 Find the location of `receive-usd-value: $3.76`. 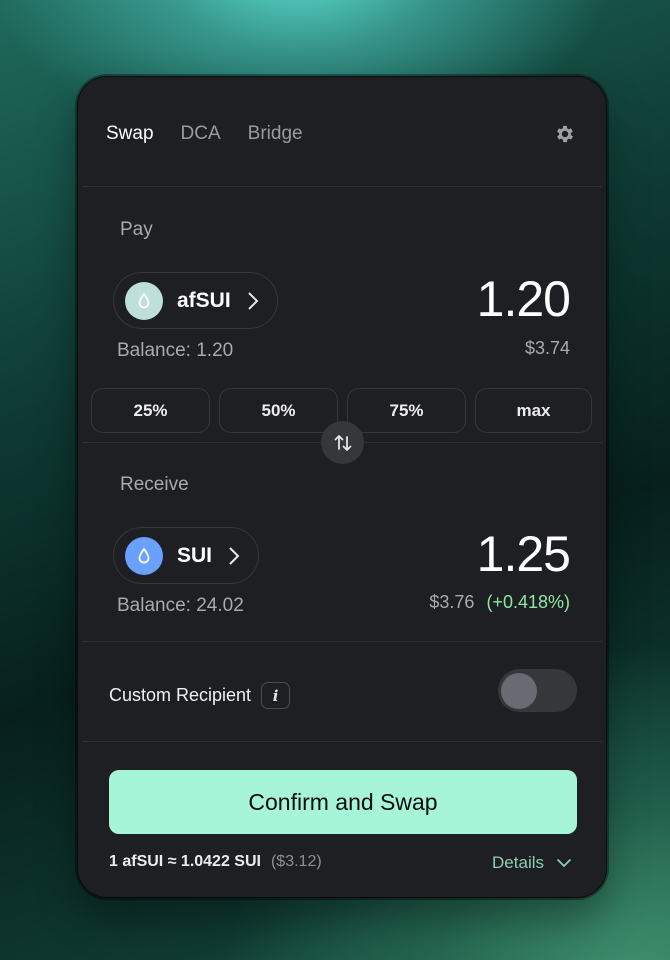

receive-usd-value: $3.76 is located at coordinates (452, 602).